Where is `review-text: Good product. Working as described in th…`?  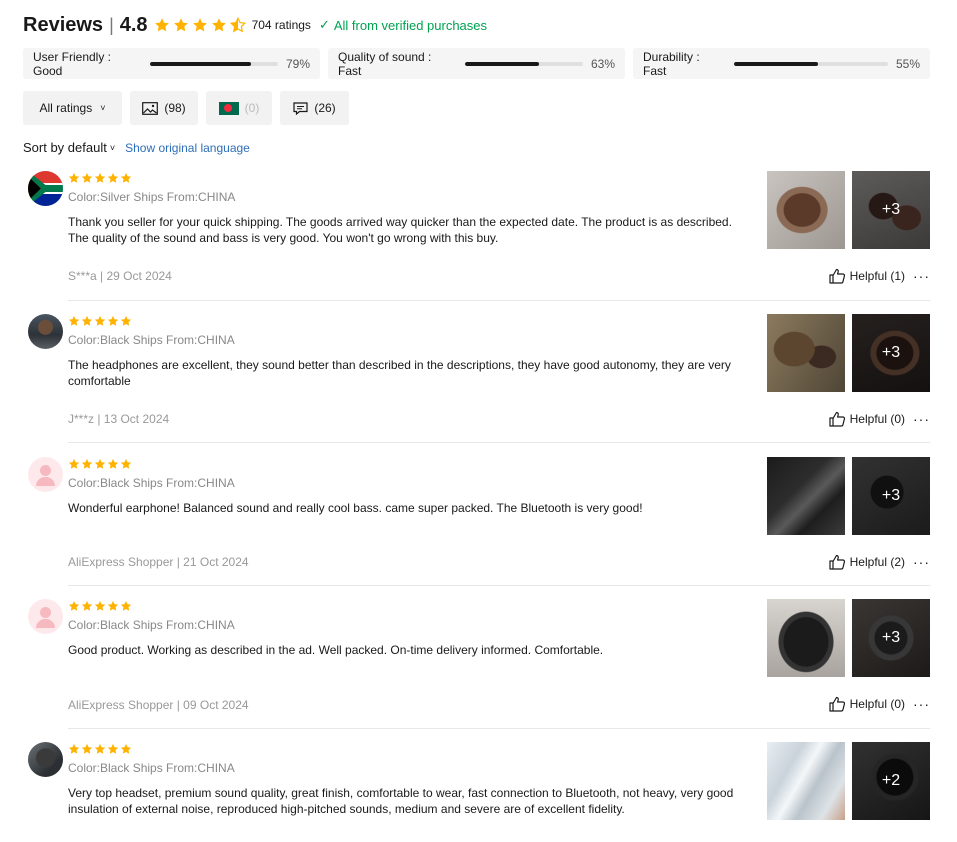 review-text: Good product. Working as described in th… is located at coordinates (336, 650).